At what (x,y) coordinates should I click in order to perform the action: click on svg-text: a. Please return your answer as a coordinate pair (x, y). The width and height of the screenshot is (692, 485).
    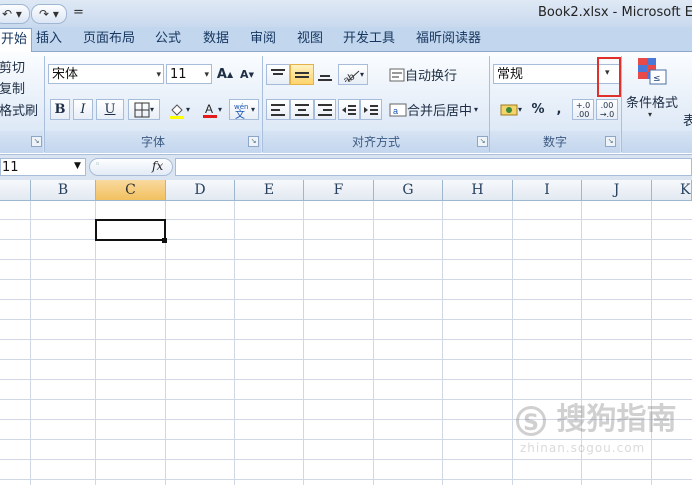
    Looking at the image, I should click on (395, 111).